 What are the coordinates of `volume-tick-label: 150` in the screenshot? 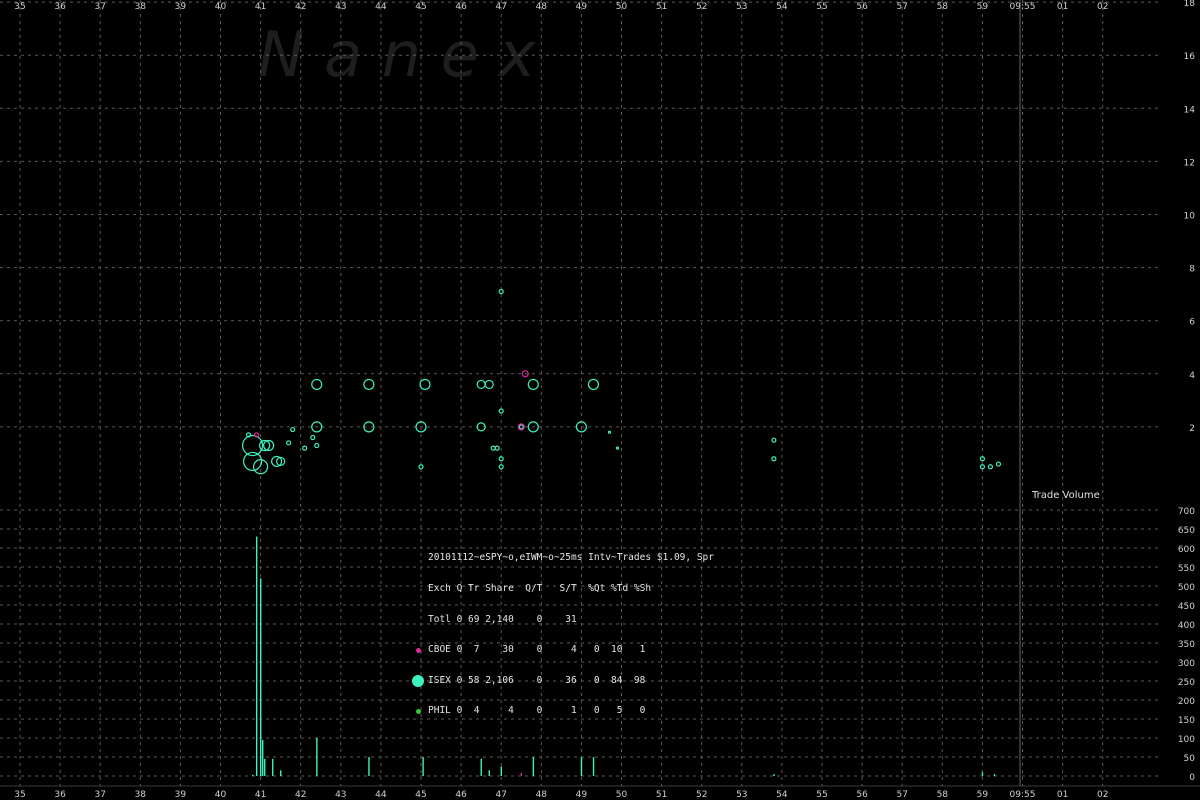 It's located at (1186, 721).